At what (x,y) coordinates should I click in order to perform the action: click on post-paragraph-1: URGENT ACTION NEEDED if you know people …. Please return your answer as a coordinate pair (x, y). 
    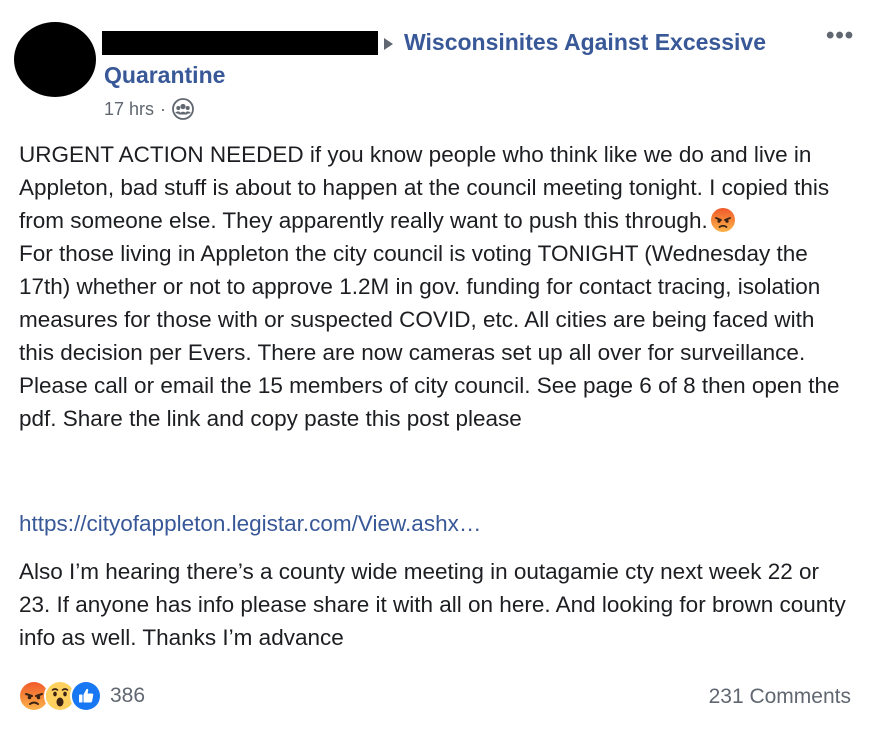
    Looking at the image, I should click on (436, 187).